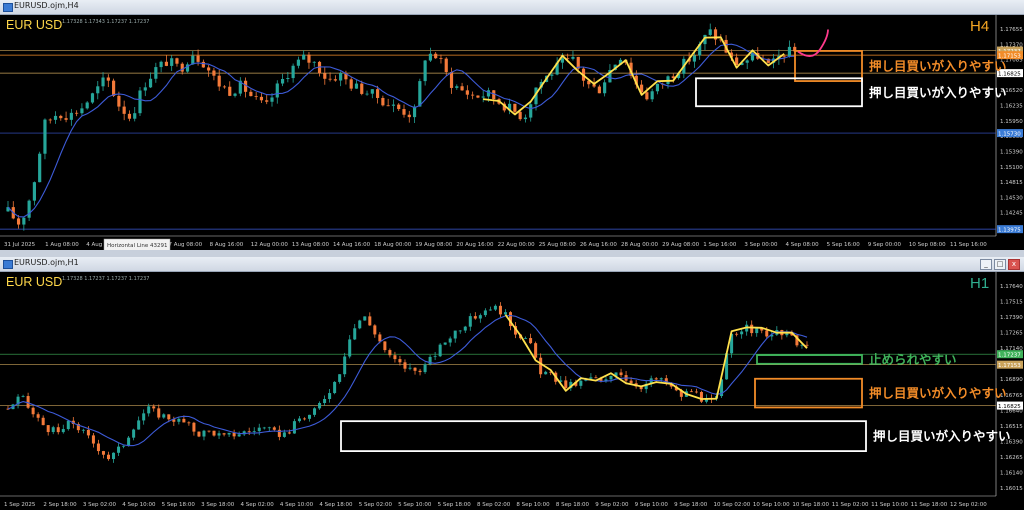 This screenshot has height=510, width=1024. I want to click on x-tick-label: 10 Sep 08:00, so click(927, 245).